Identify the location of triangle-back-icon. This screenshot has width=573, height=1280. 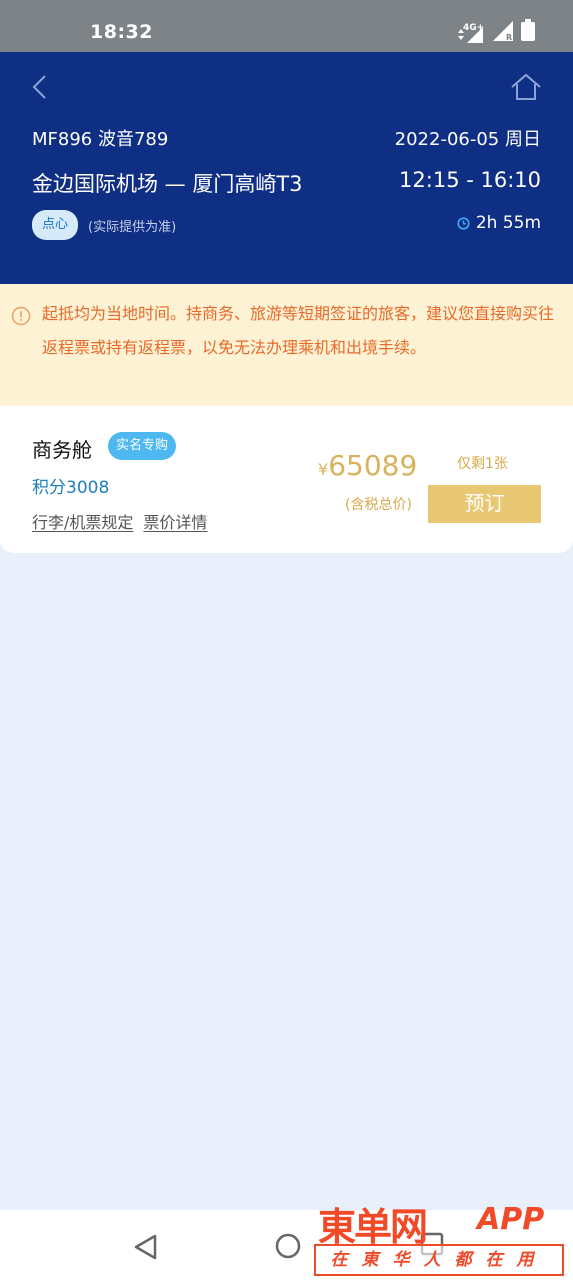
(145, 1247).